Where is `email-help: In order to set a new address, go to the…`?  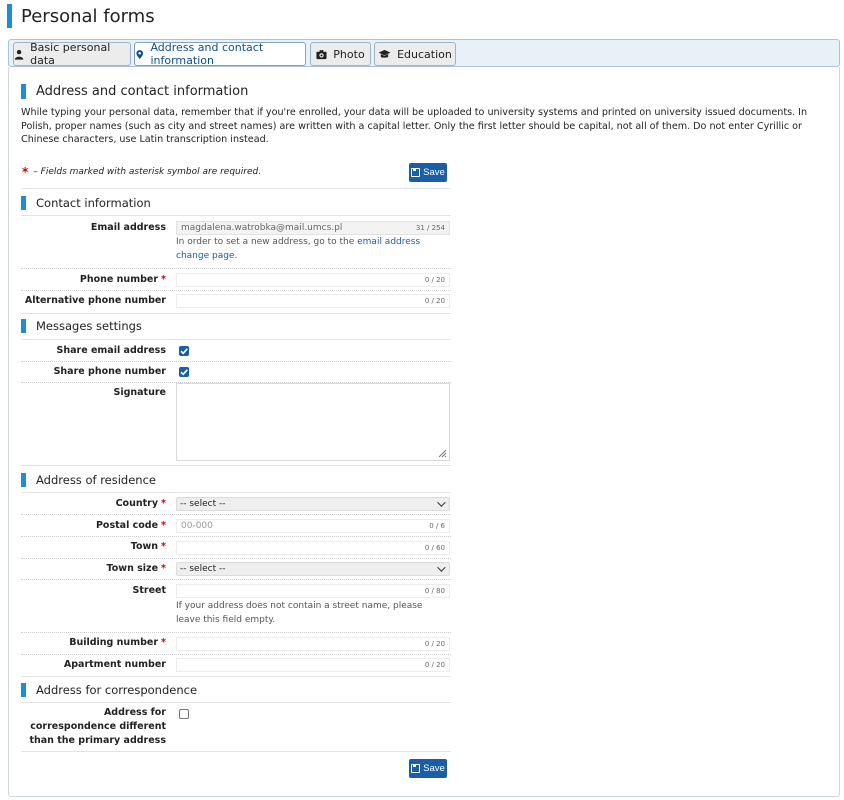 email-help: In order to set a new address, go to the… is located at coordinates (298, 249).